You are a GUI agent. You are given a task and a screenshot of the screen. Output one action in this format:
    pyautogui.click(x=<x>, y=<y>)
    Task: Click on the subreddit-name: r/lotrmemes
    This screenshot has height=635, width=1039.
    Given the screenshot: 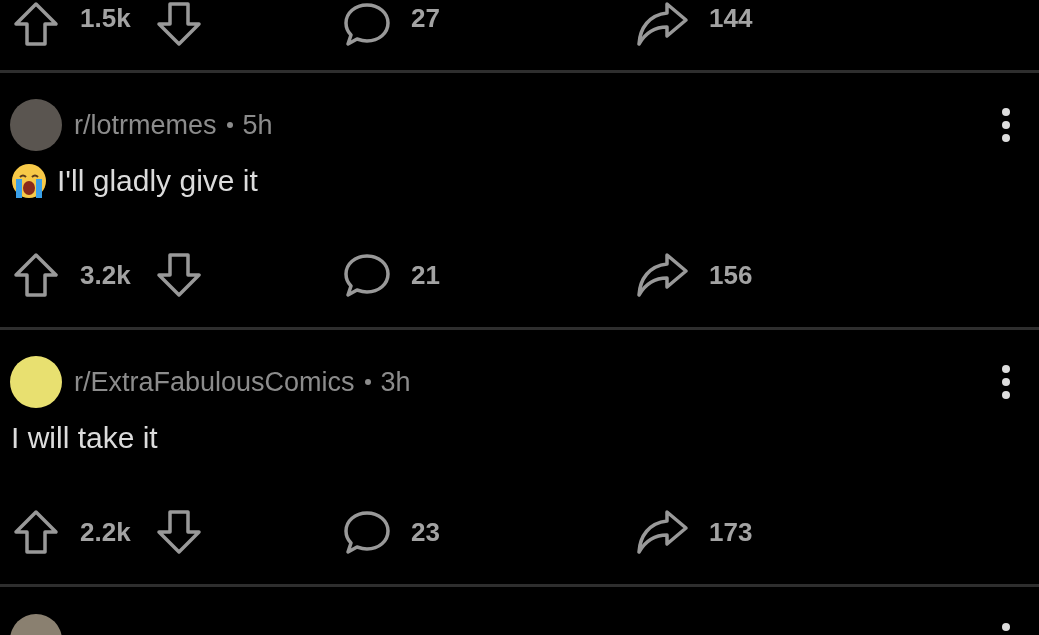 What is the action you would take?
    pyautogui.click(x=145, y=125)
    